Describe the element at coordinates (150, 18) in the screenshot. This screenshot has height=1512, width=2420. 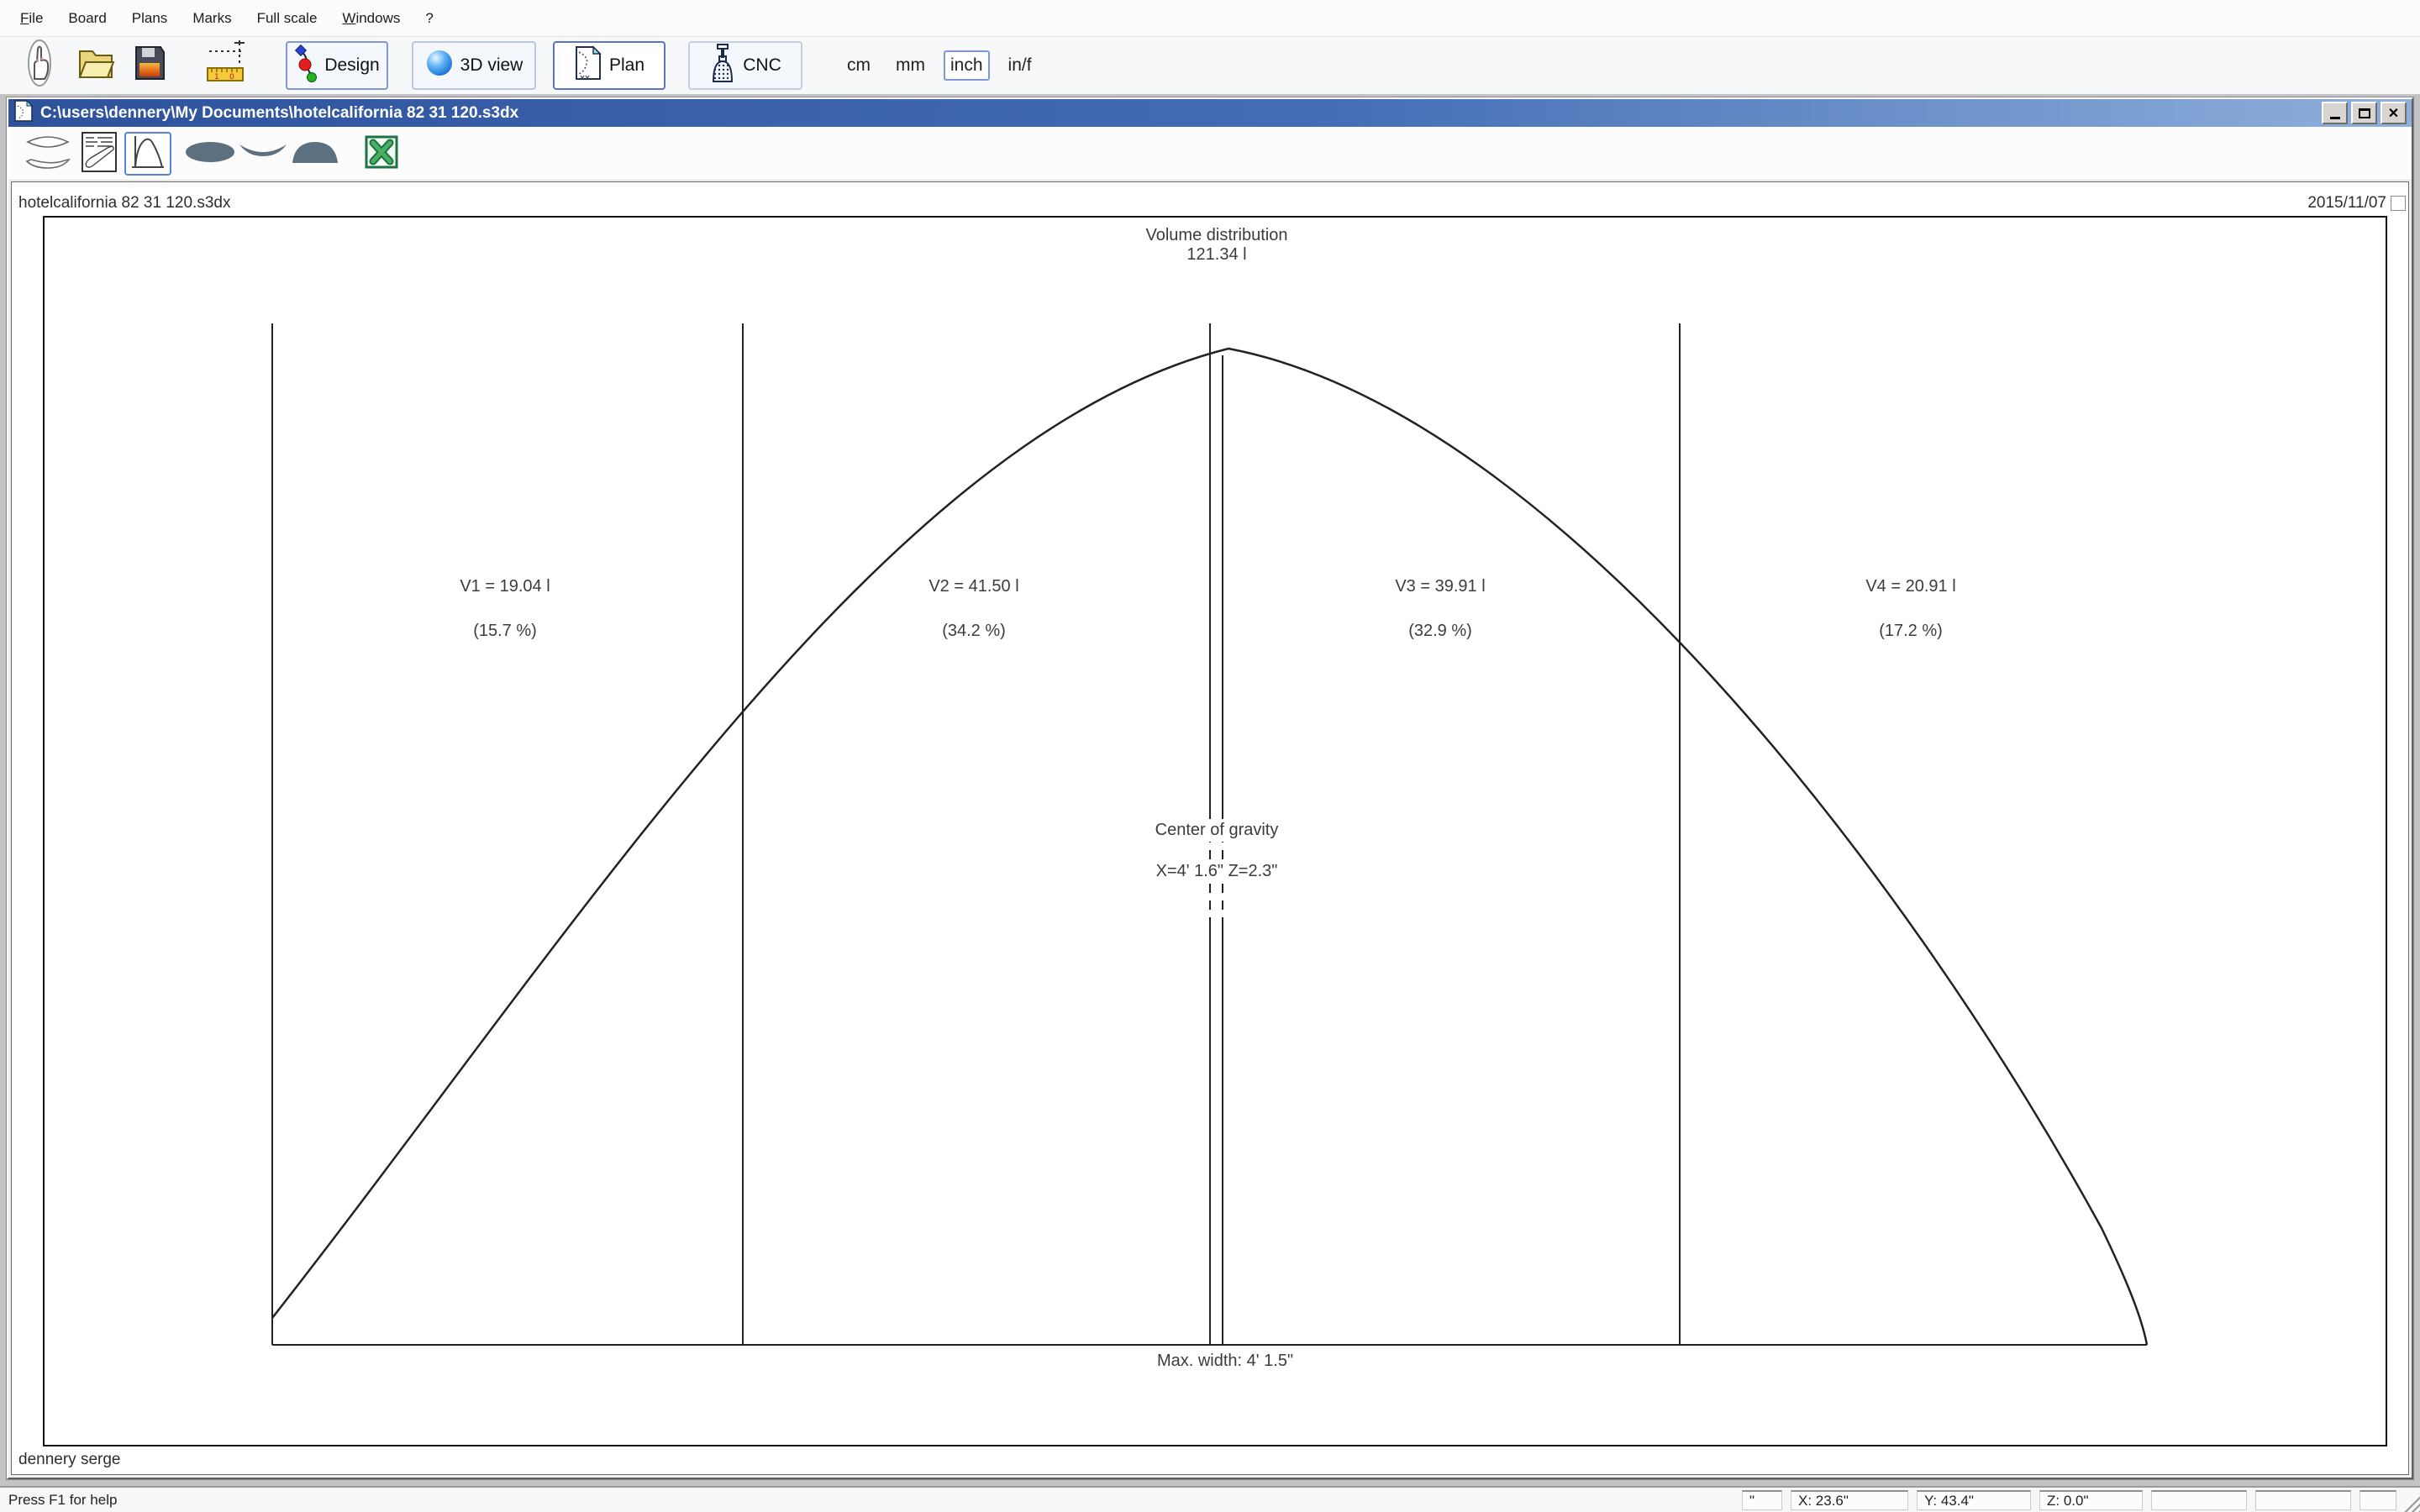
I see `menu-plans: Plans` at that location.